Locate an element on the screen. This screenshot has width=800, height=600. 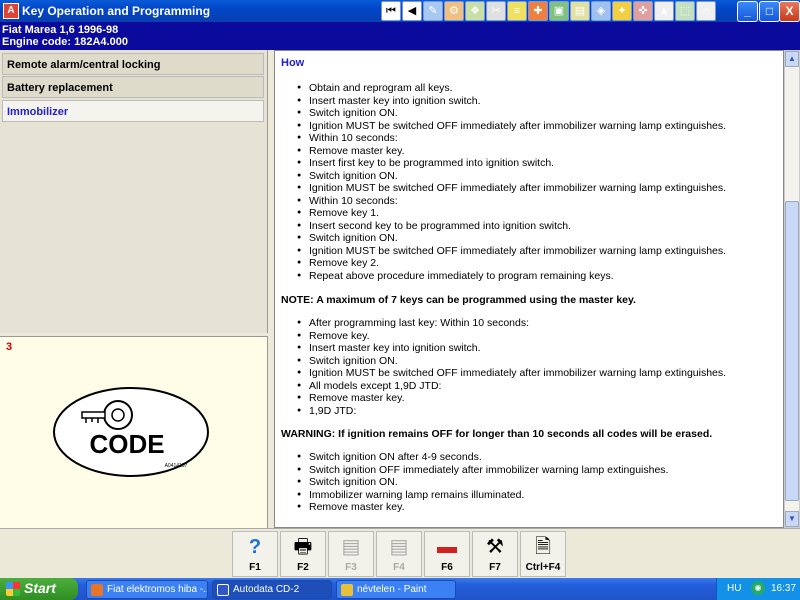
vehicle-model: Fiat Marea 1,6 1996-98 is located at coordinates (60, 30).